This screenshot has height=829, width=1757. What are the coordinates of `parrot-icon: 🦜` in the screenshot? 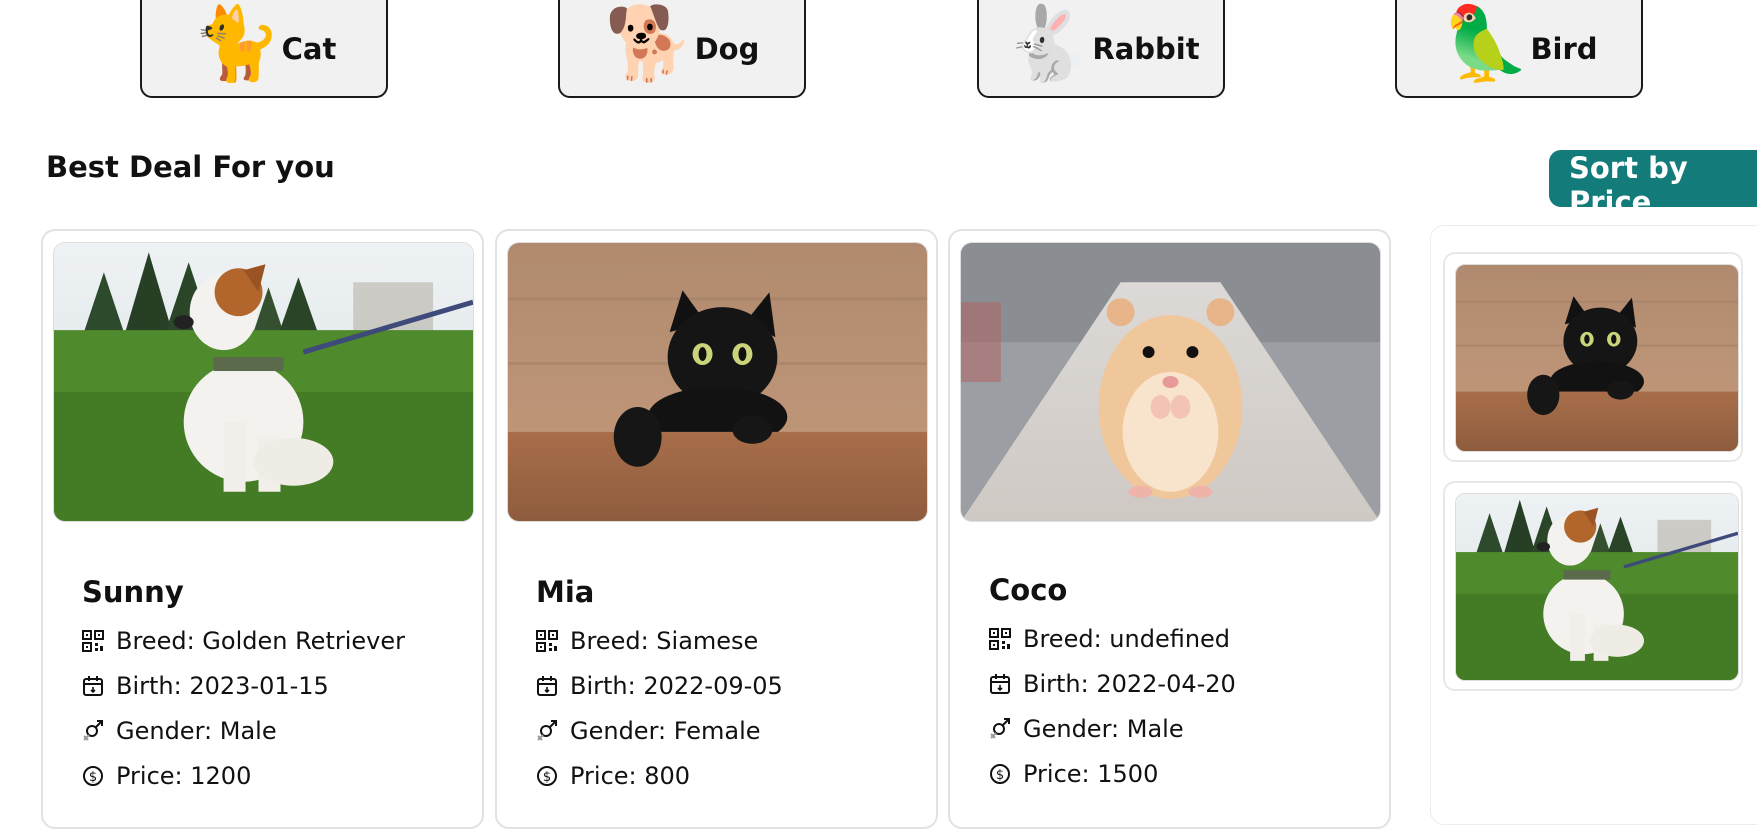 It's located at (1485, 43).